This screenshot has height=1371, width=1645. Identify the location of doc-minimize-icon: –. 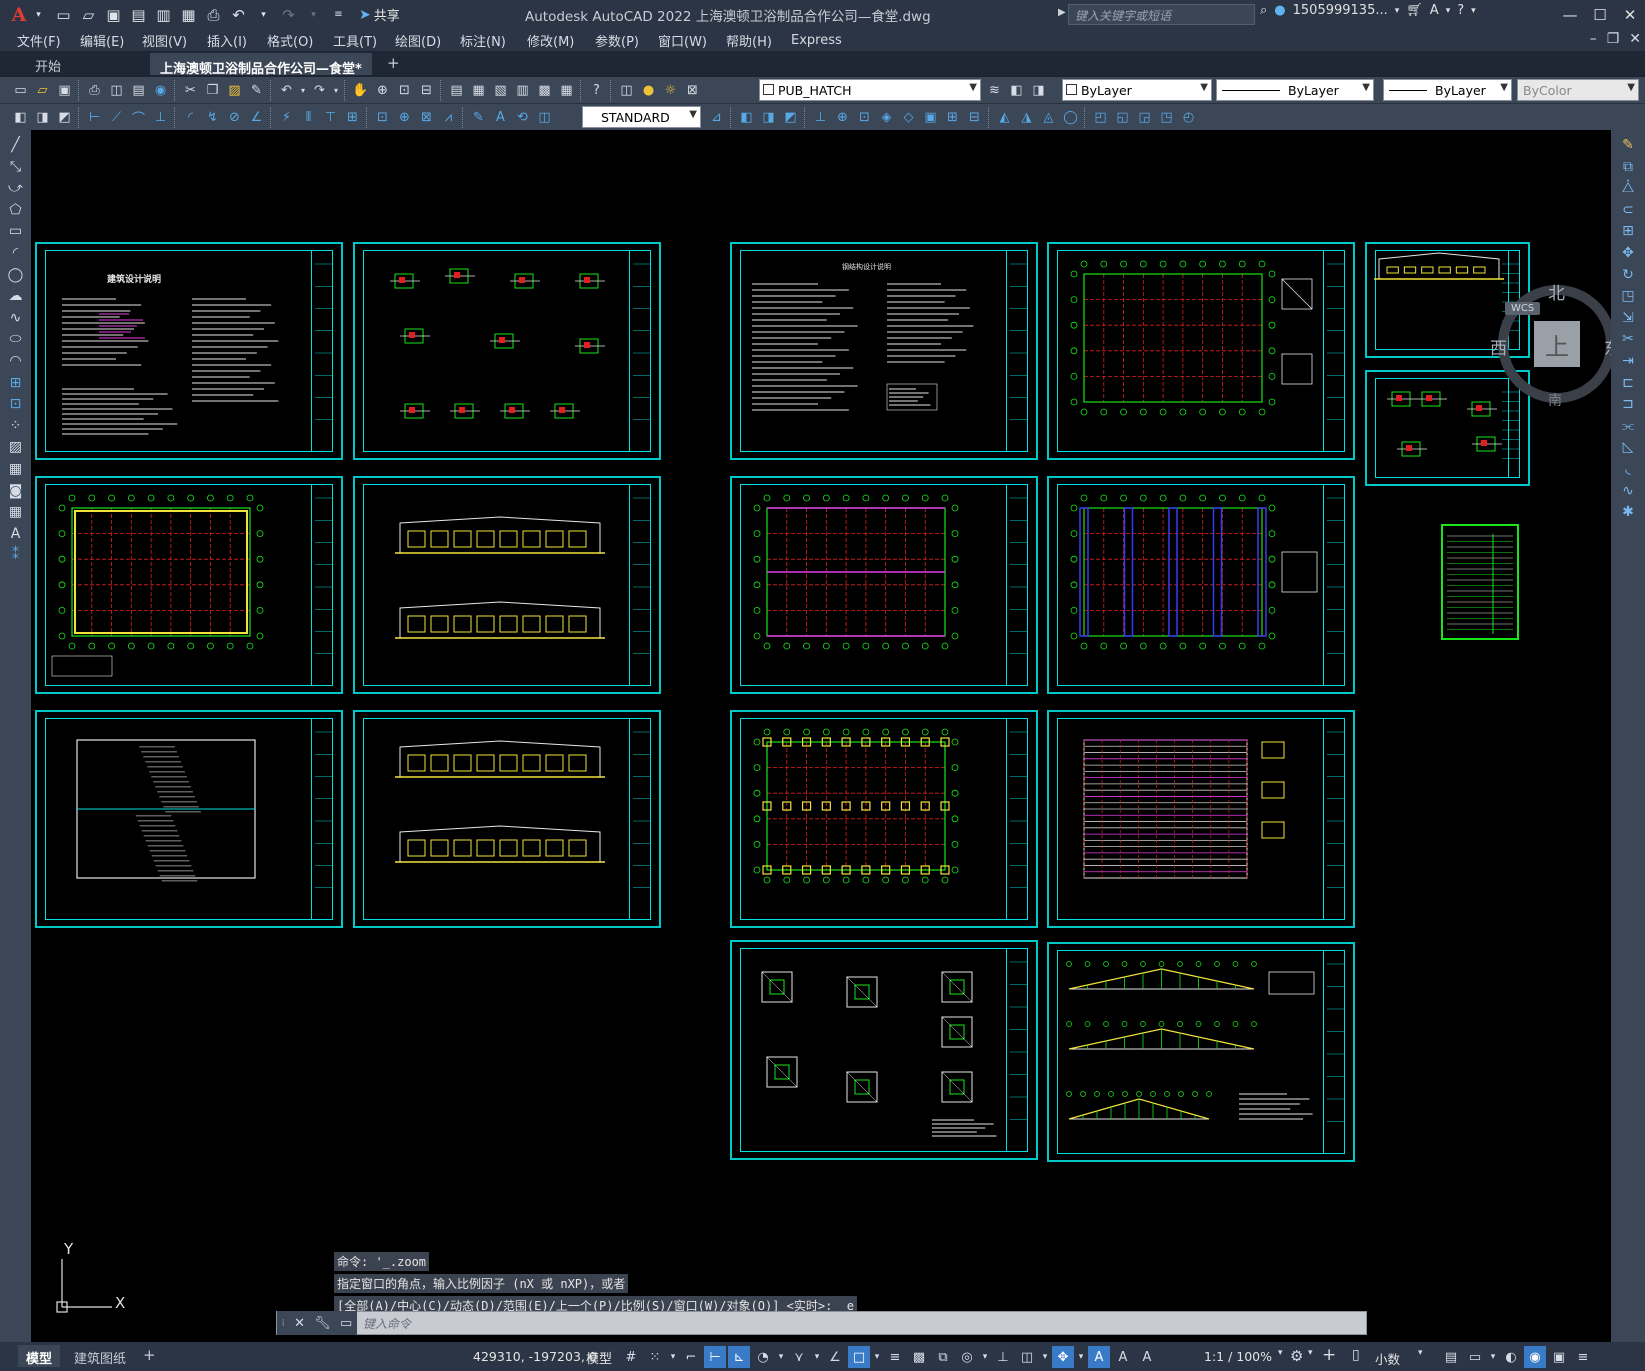
(1593, 39).